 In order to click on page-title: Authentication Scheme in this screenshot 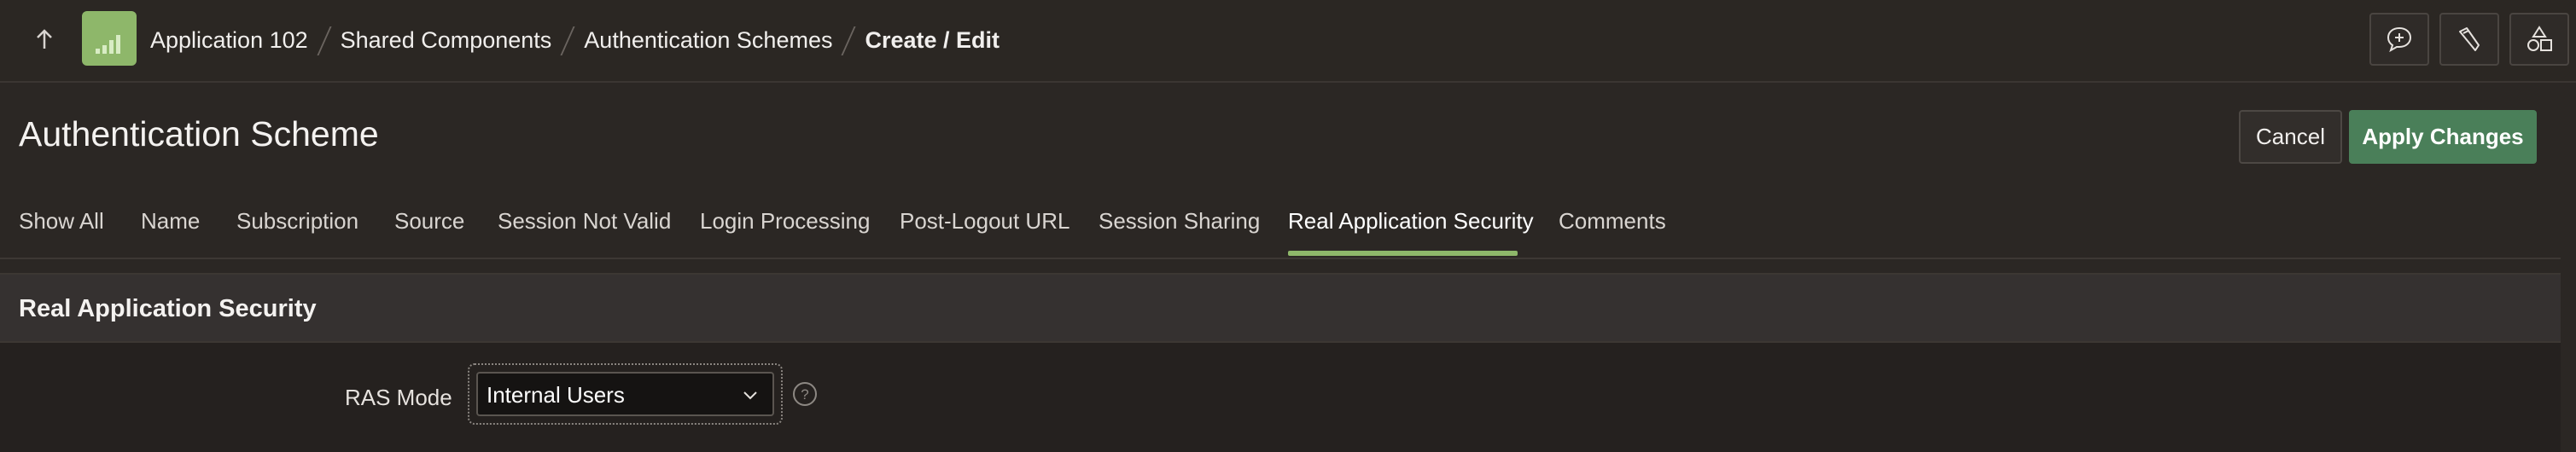, I will do `click(199, 134)`.